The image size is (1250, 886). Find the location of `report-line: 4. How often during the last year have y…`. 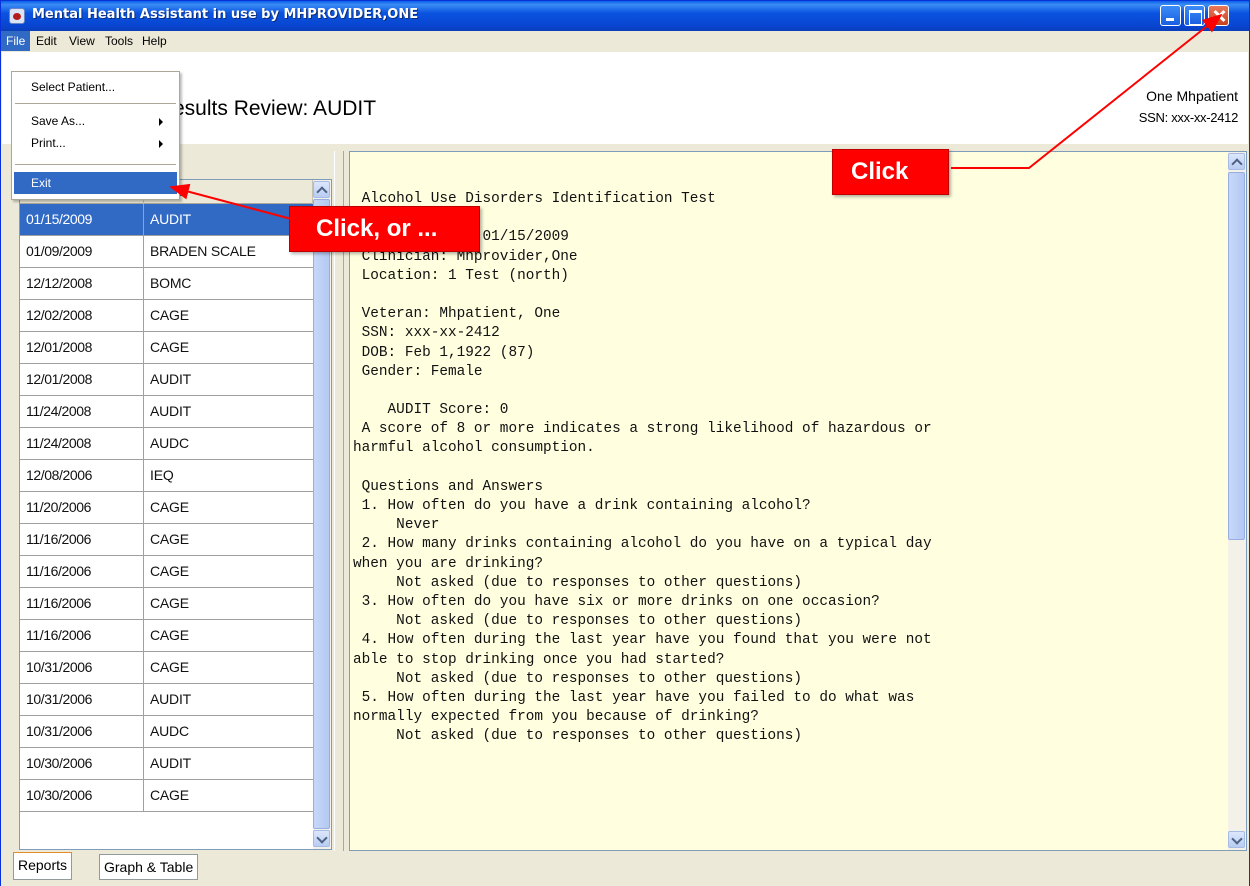

report-line: 4. How often during the last year have y… is located at coordinates (642, 640).